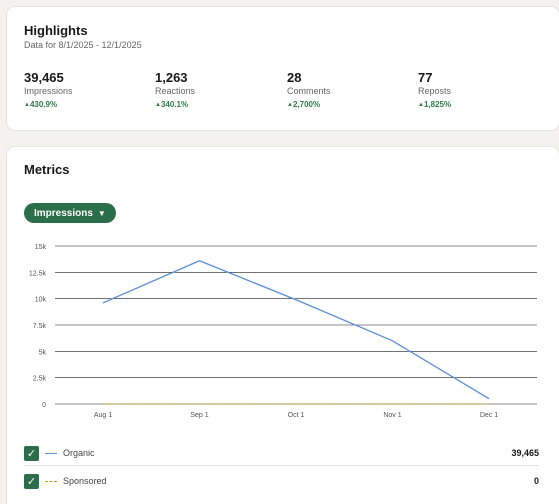 The image size is (559, 504). I want to click on dashed-line-swatch, so click(51, 481).